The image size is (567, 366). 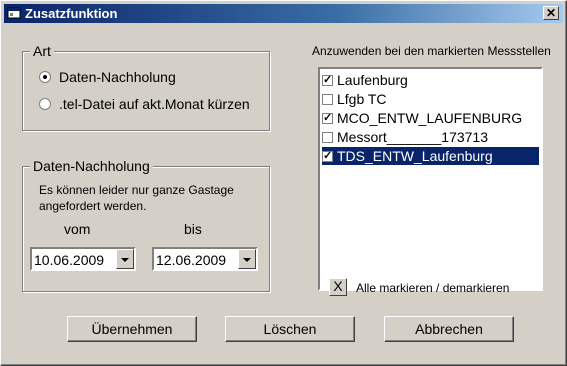 What do you see at coordinates (193, 229) in the screenshot?
I see `bis-label: bis` at bounding box center [193, 229].